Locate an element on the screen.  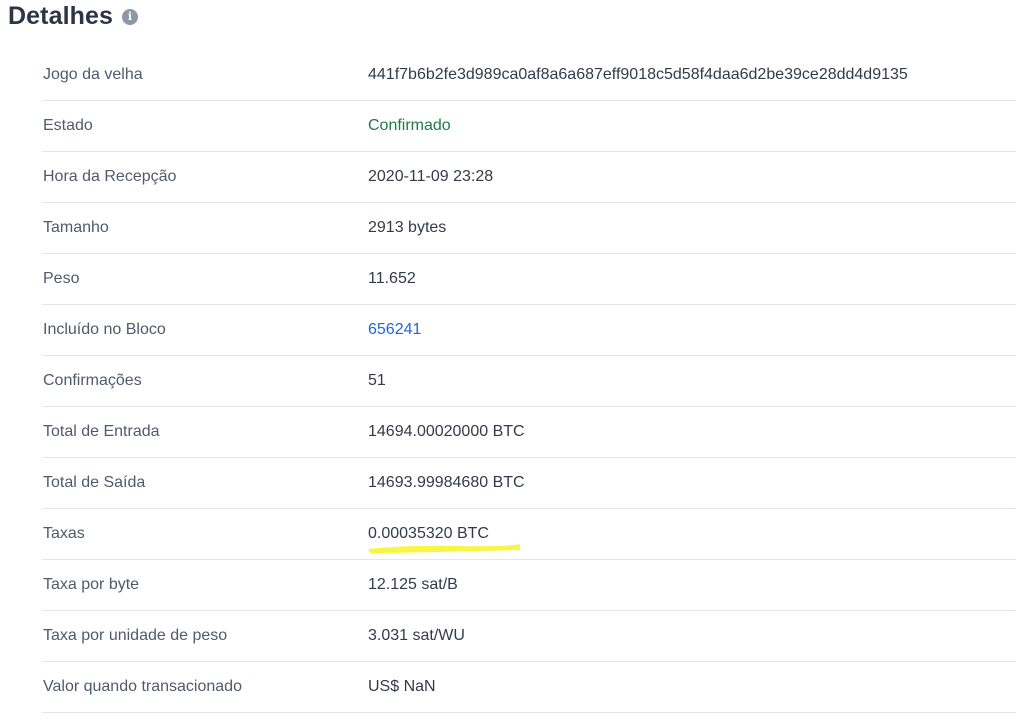
row-label: Valor quando transacionado is located at coordinates (142, 686).